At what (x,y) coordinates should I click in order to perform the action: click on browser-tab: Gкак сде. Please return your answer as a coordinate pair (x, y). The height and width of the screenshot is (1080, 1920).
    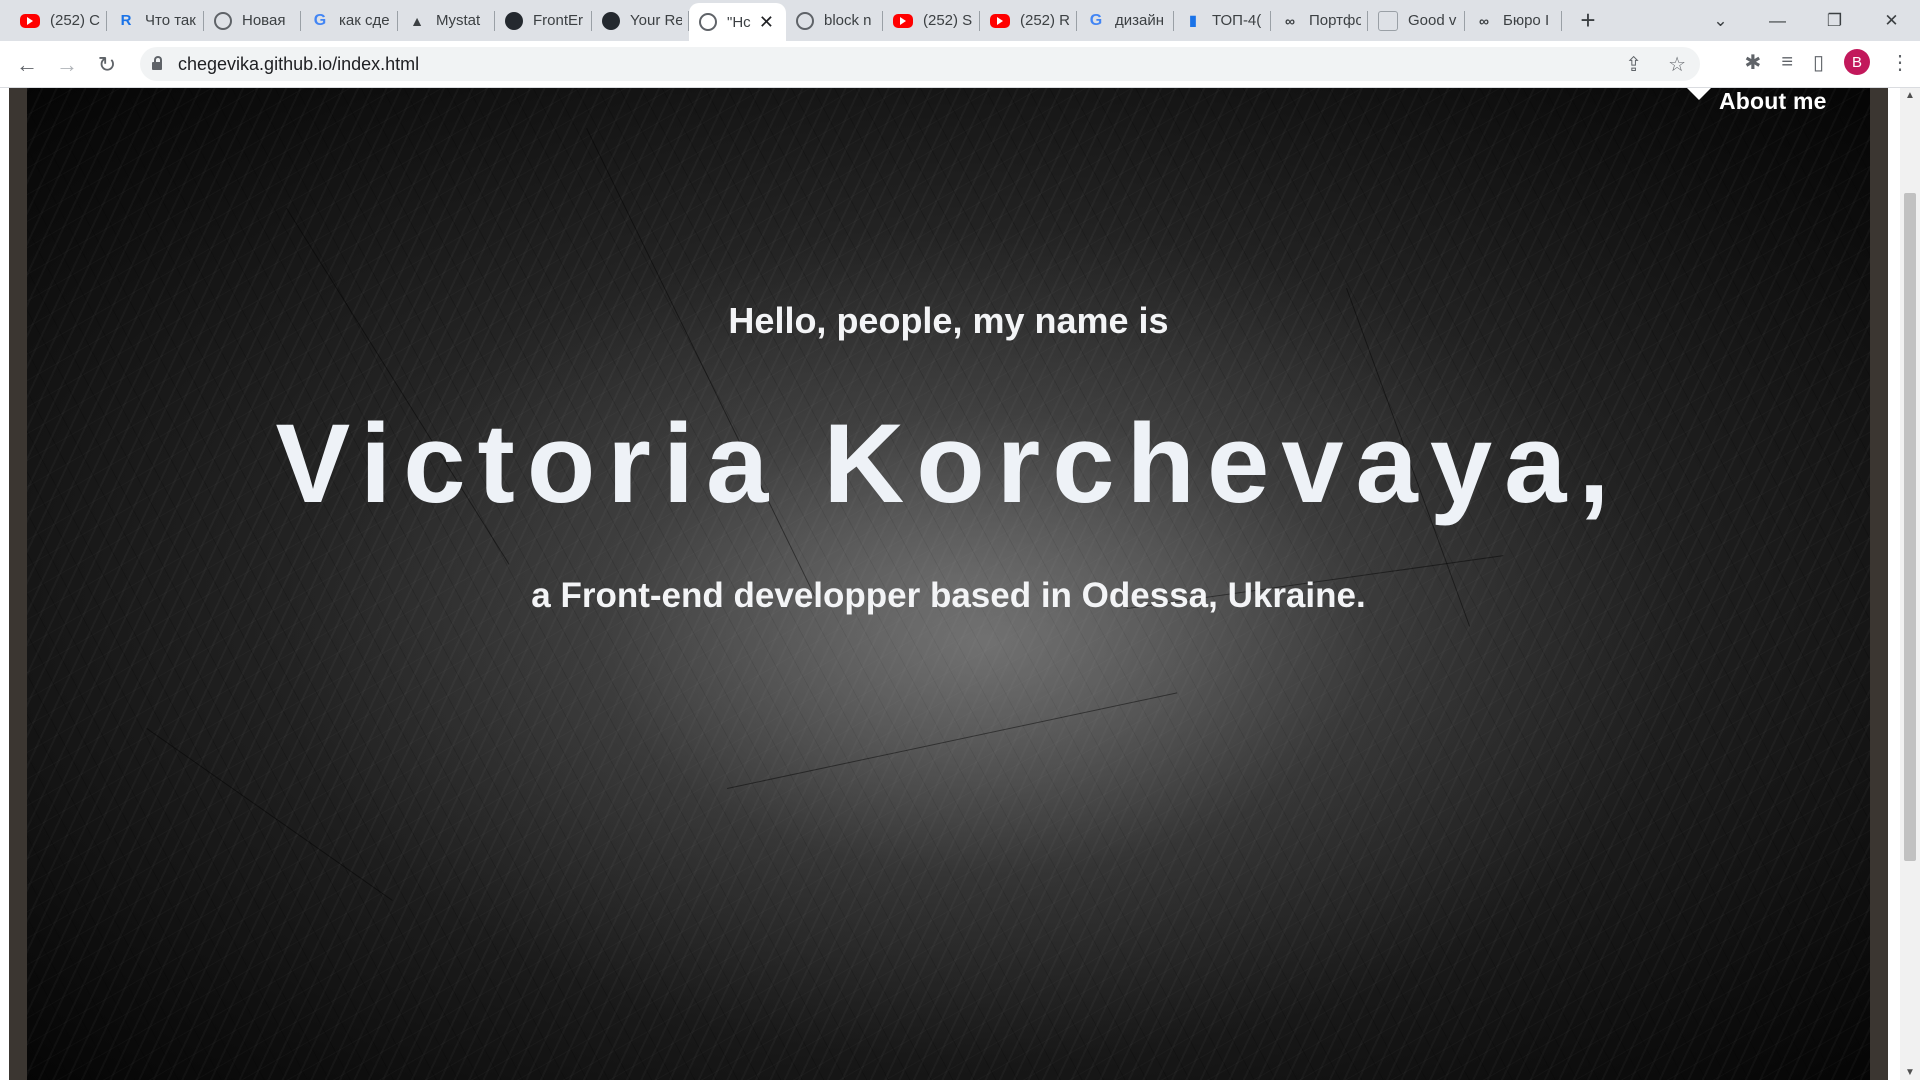
    Looking at the image, I should click on (349, 20).